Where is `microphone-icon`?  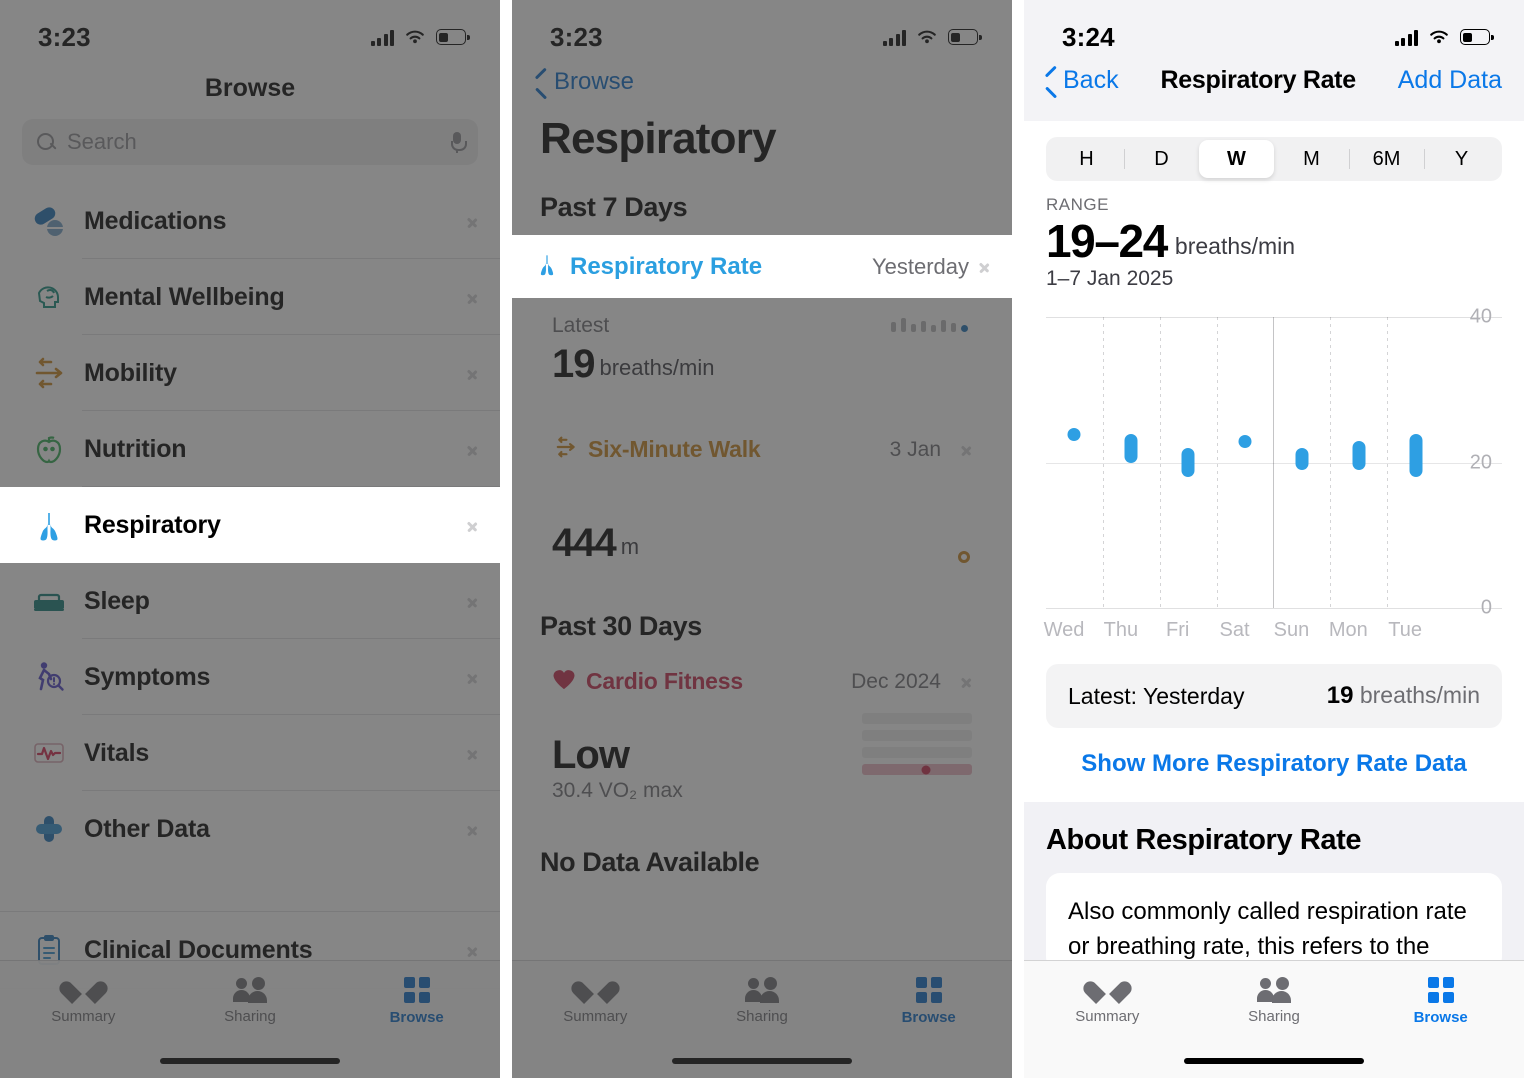 microphone-icon is located at coordinates (458, 142).